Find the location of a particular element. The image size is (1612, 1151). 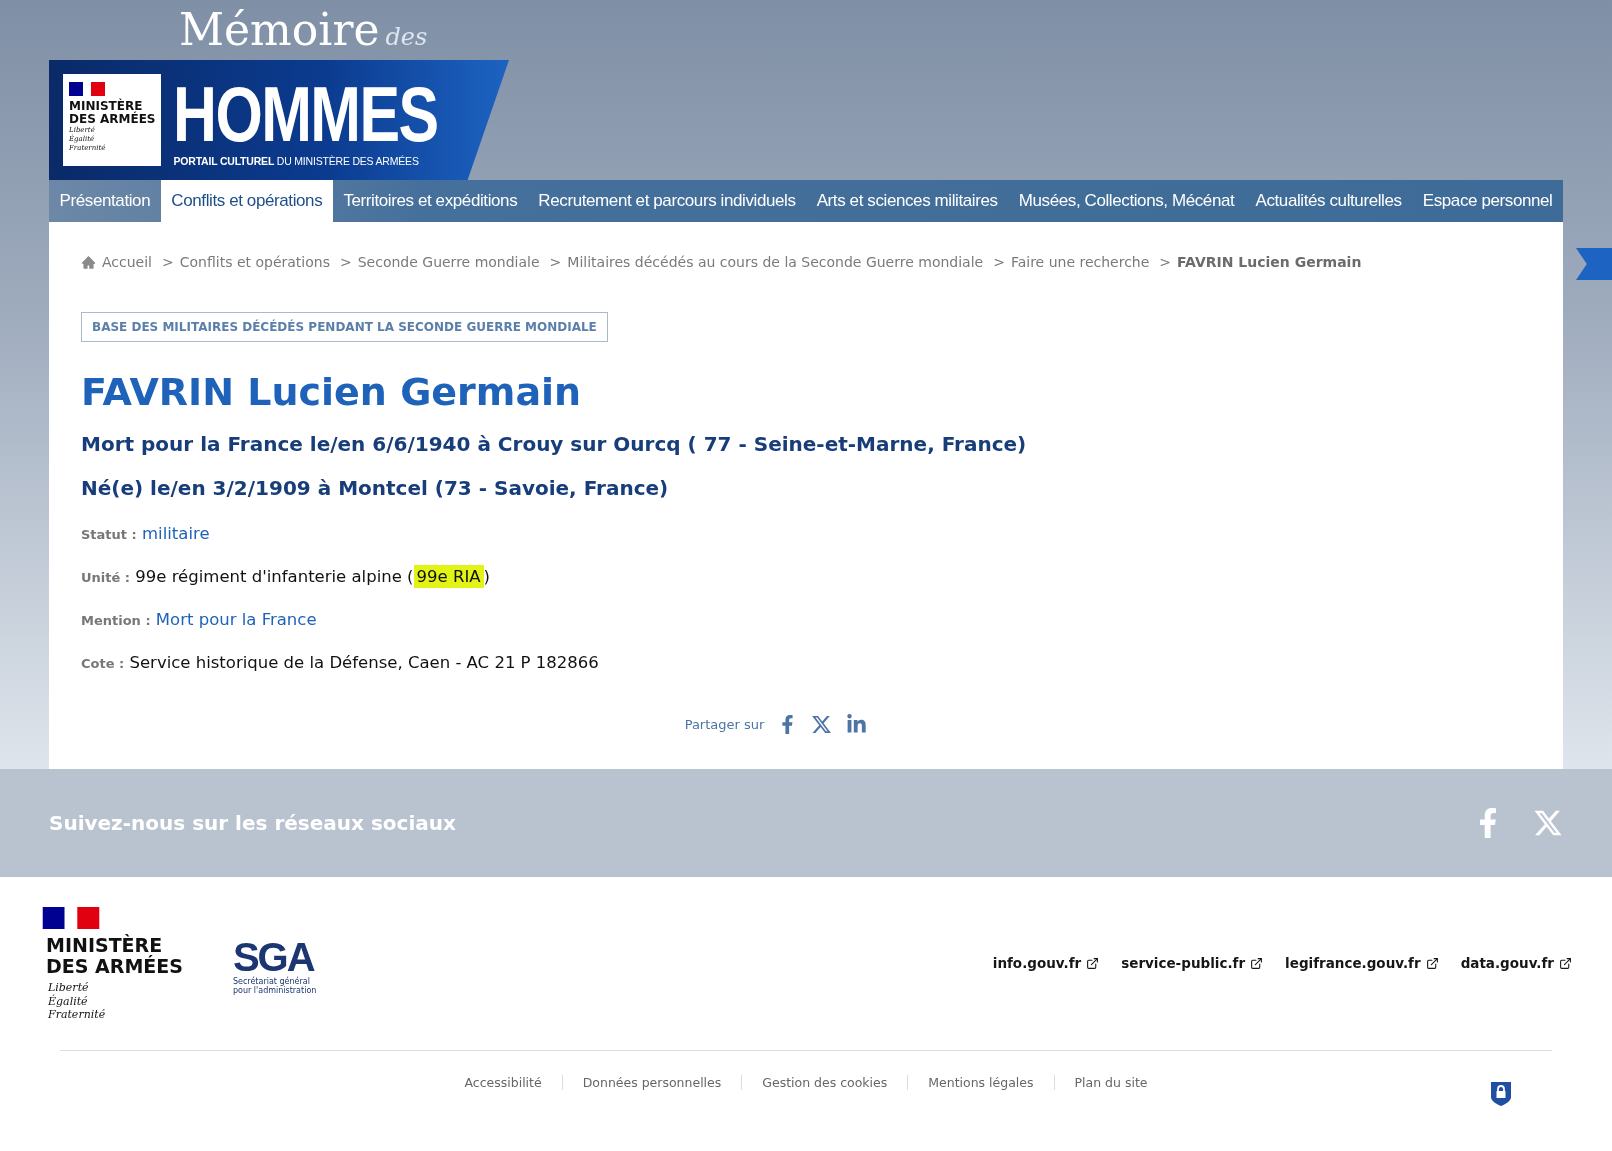

nav-tab: Musées, Collections, Mécénat is located at coordinates (1126, 201).